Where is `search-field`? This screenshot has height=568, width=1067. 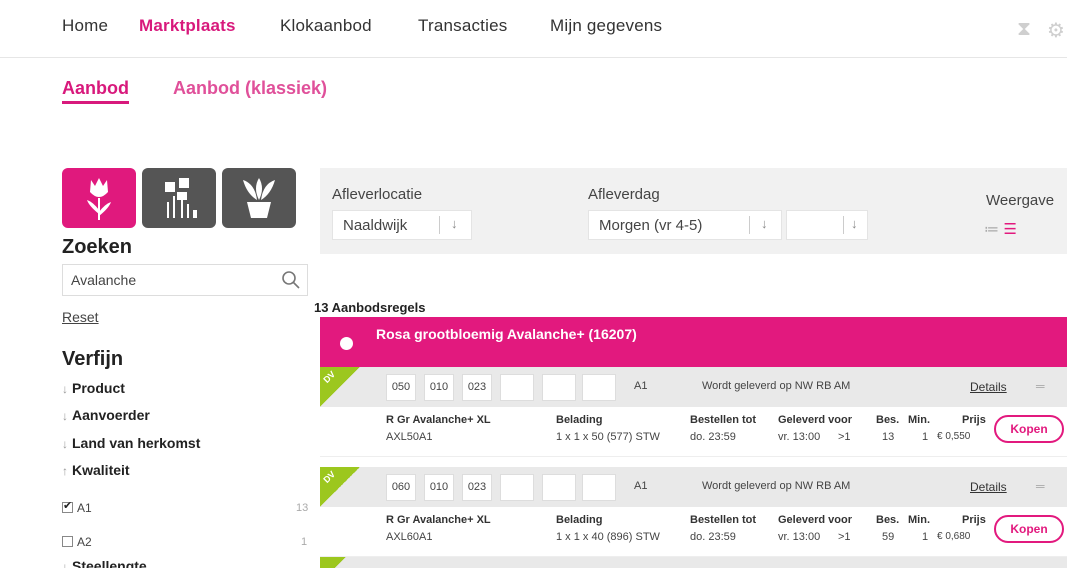
search-field is located at coordinates (185, 280).